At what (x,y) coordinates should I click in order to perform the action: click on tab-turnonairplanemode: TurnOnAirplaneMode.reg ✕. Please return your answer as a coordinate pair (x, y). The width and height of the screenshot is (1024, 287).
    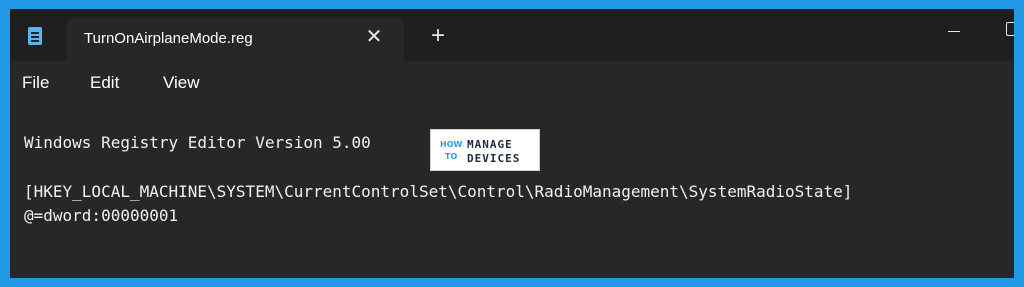
    Looking at the image, I should click on (235, 39).